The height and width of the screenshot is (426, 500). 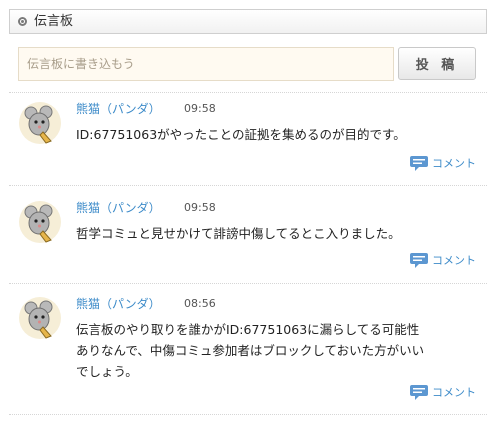 I want to click on message-input, so click(x=206, y=64).